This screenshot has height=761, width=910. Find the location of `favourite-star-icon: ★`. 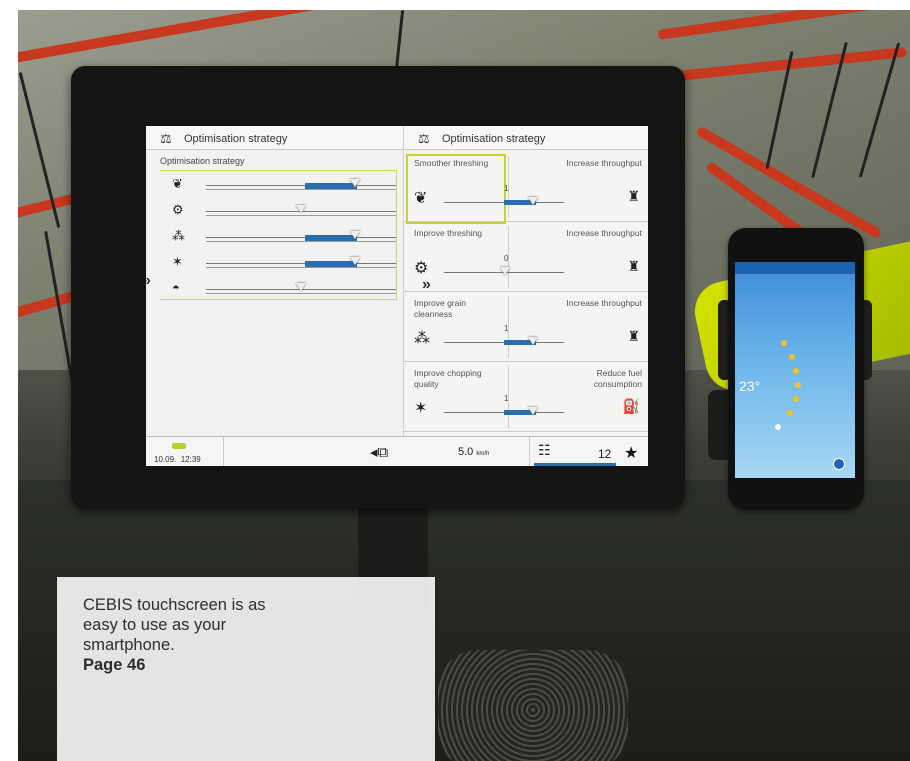

favourite-star-icon: ★ is located at coordinates (631, 453).